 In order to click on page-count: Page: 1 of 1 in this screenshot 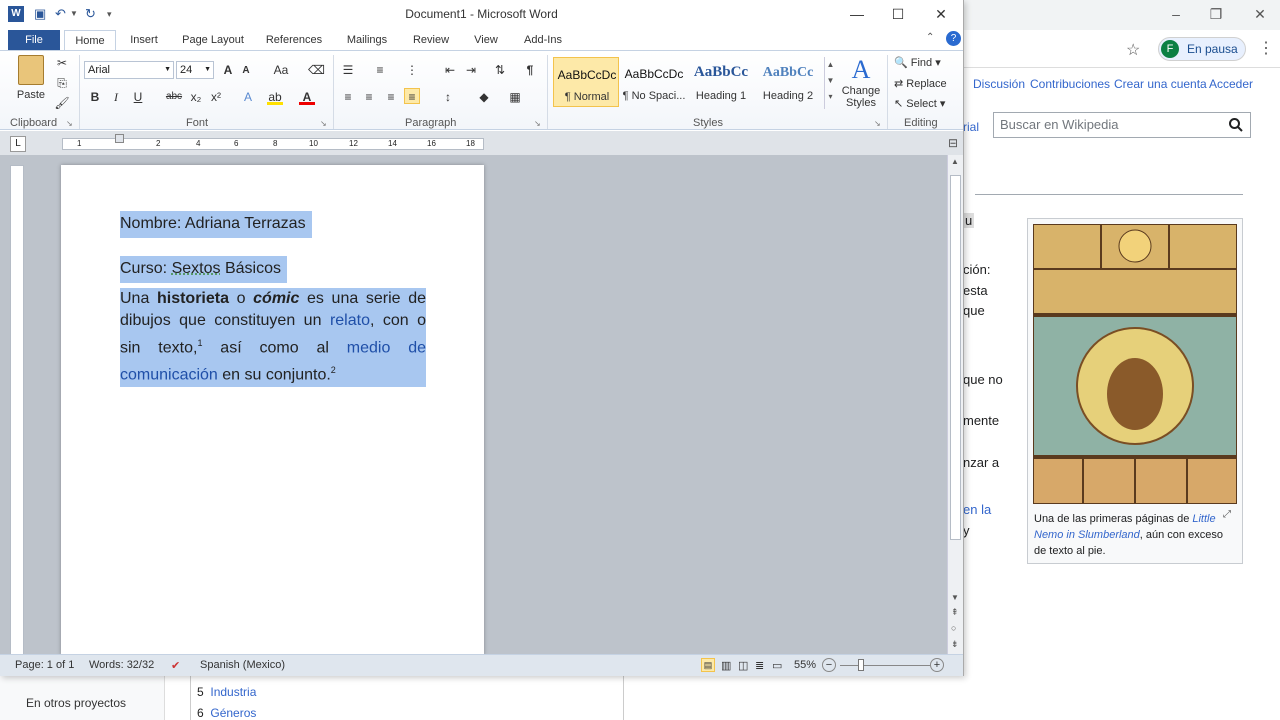, I will do `click(44, 665)`.